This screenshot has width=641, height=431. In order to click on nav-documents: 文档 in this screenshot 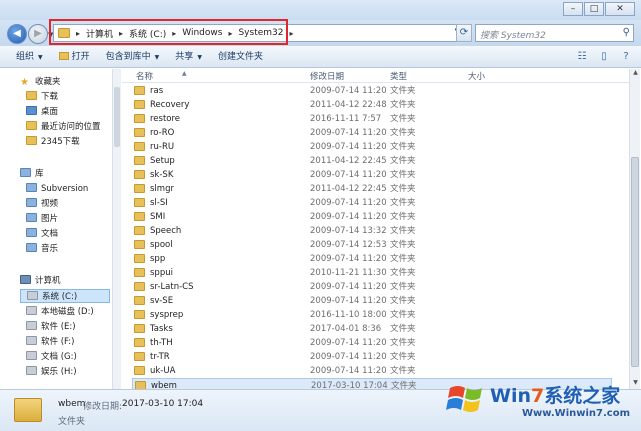, I will do `click(42, 234)`.